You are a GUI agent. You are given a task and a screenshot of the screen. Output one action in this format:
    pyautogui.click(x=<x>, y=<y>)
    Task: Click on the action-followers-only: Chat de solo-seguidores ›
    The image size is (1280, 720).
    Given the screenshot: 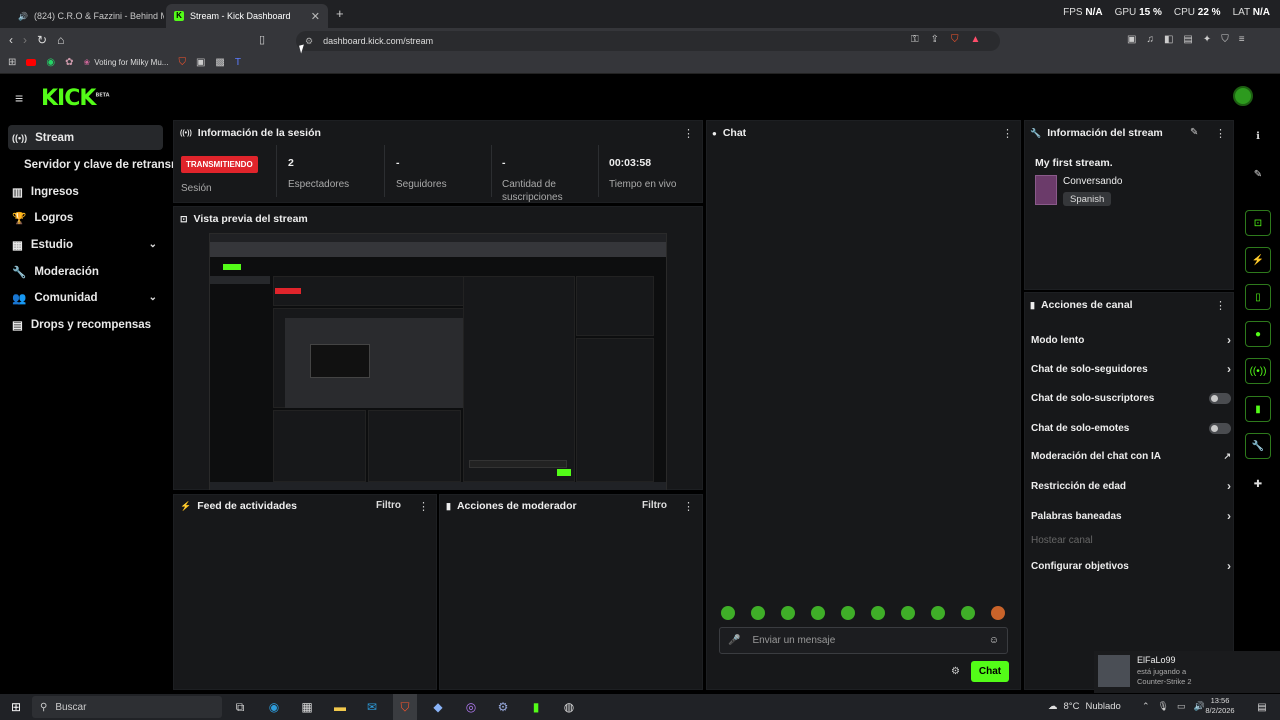 What is the action you would take?
    pyautogui.click(x=1131, y=369)
    